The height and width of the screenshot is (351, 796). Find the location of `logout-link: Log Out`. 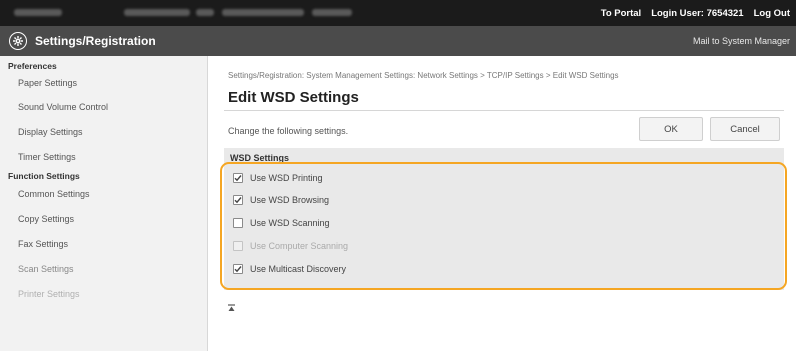

logout-link: Log Out is located at coordinates (772, 13).